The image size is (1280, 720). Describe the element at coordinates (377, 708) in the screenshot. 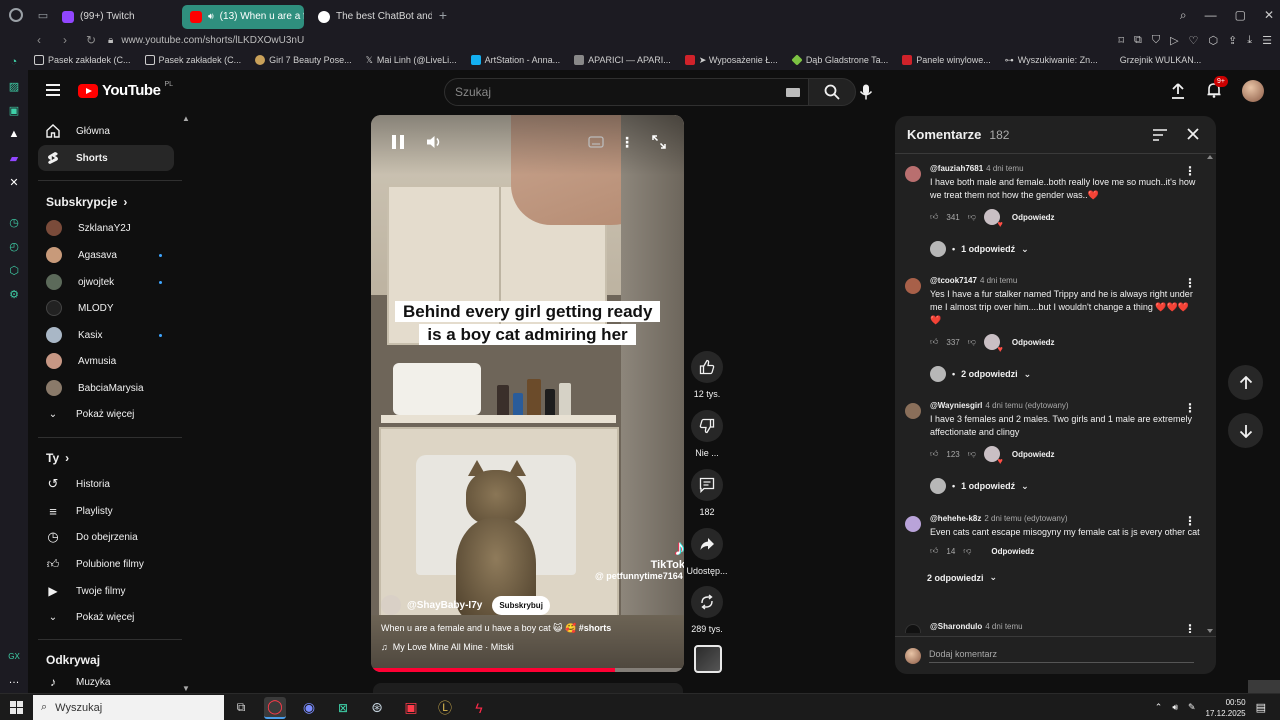

I see `steam-taskbar-icon: ⊛` at that location.